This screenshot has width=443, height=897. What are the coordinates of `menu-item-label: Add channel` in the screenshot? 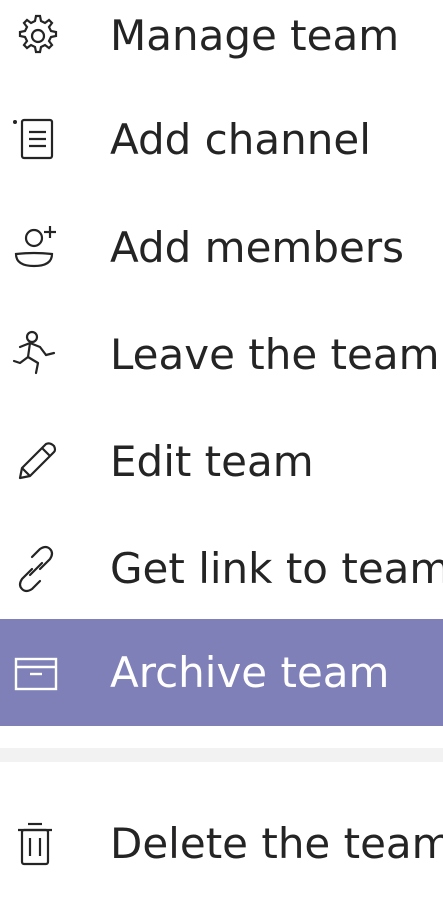 It's located at (240, 139).